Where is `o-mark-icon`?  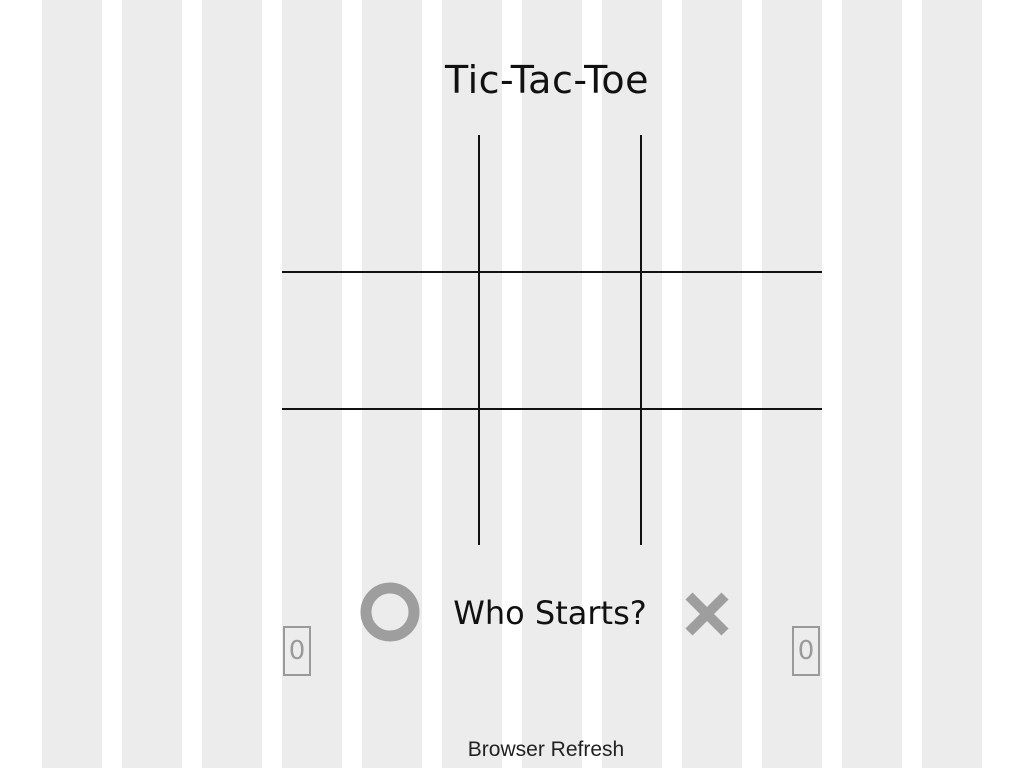 o-mark-icon is located at coordinates (390, 612).